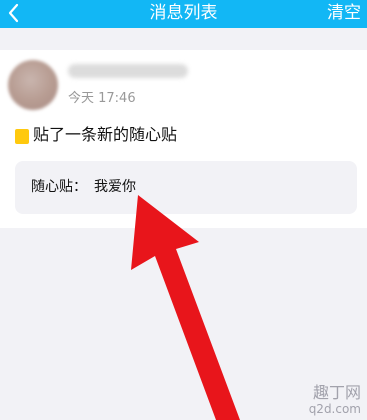  I want to click on watermark-url: q2d.com, so click(334, 409).